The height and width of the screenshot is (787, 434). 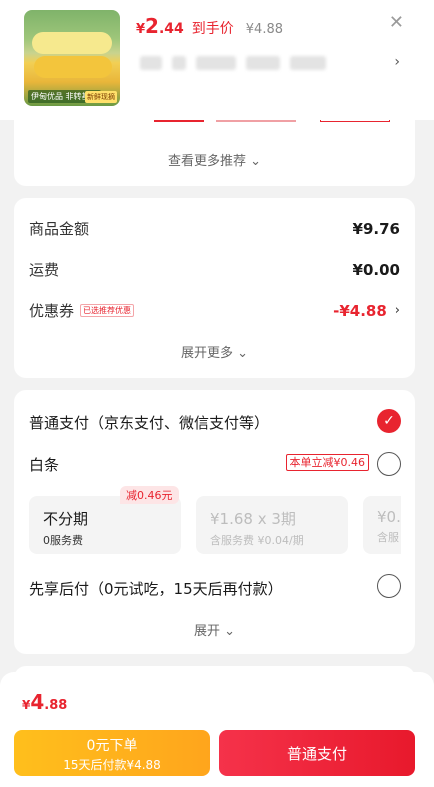 I want to click on normal-pay-button: 普通支付, so click(x=317, y=753).